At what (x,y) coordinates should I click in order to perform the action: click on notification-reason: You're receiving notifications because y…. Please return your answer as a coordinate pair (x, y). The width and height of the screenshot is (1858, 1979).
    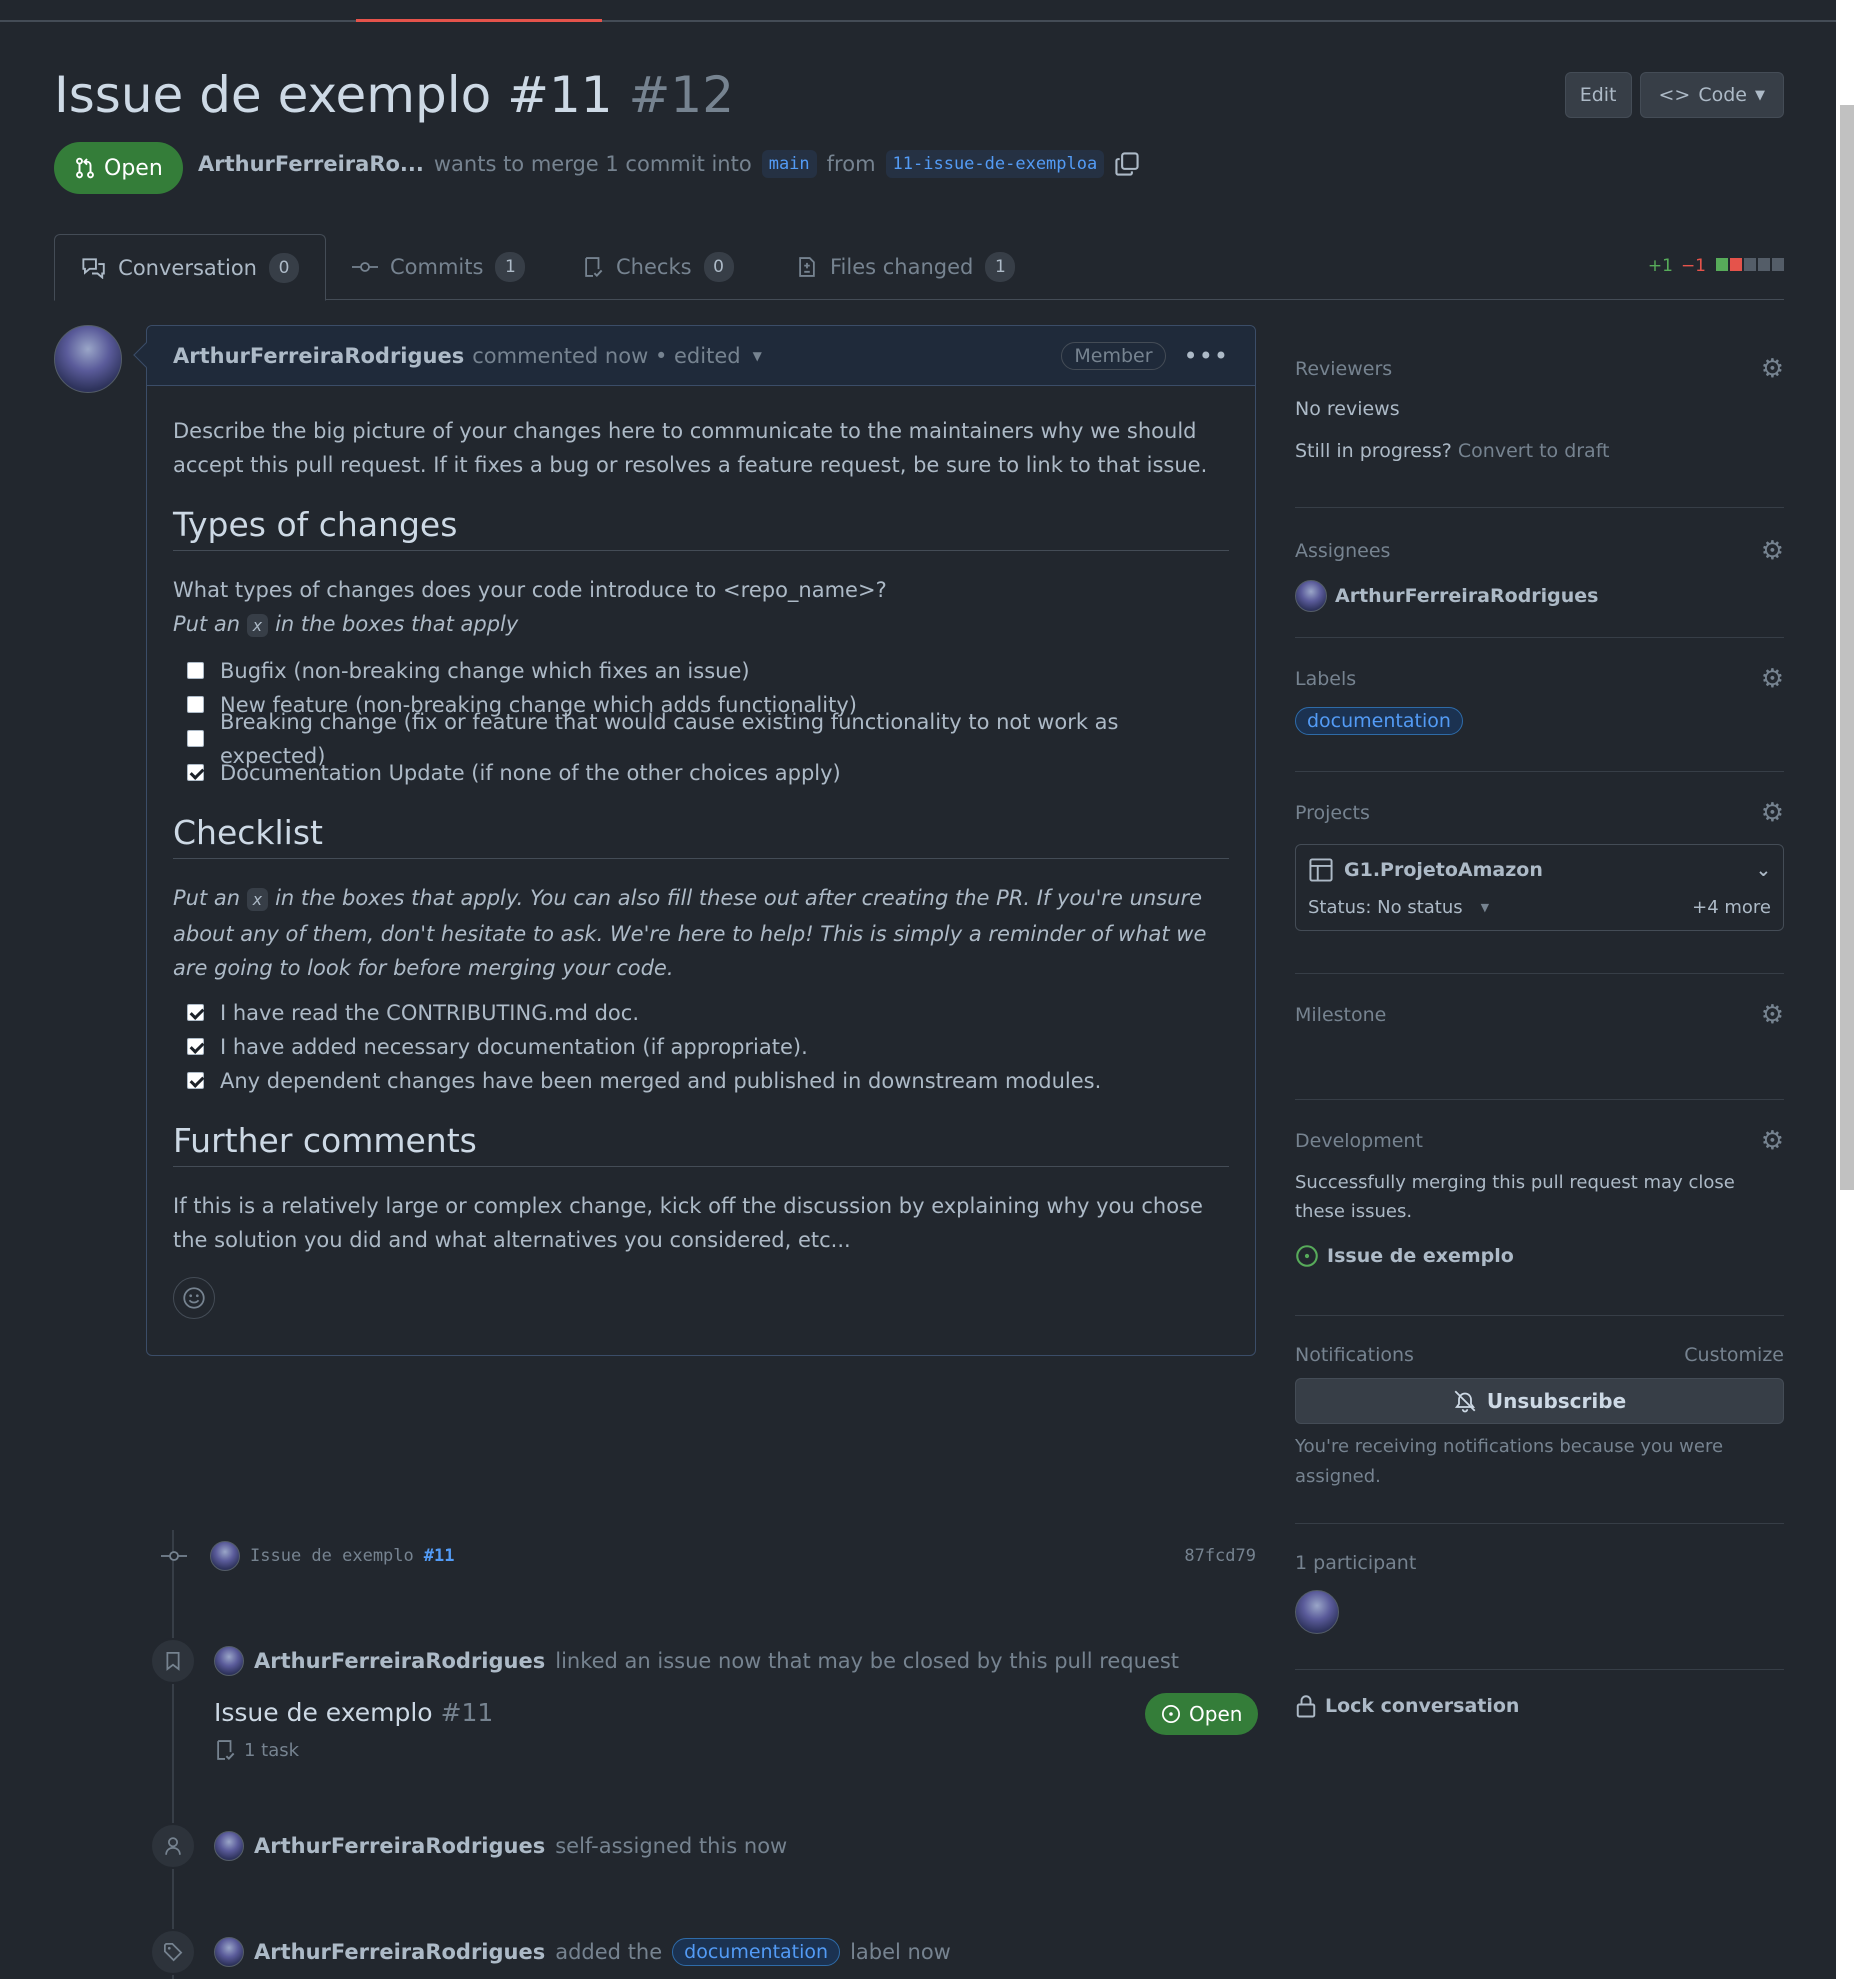
    Looking at the image, I should click on (1509, 1461).